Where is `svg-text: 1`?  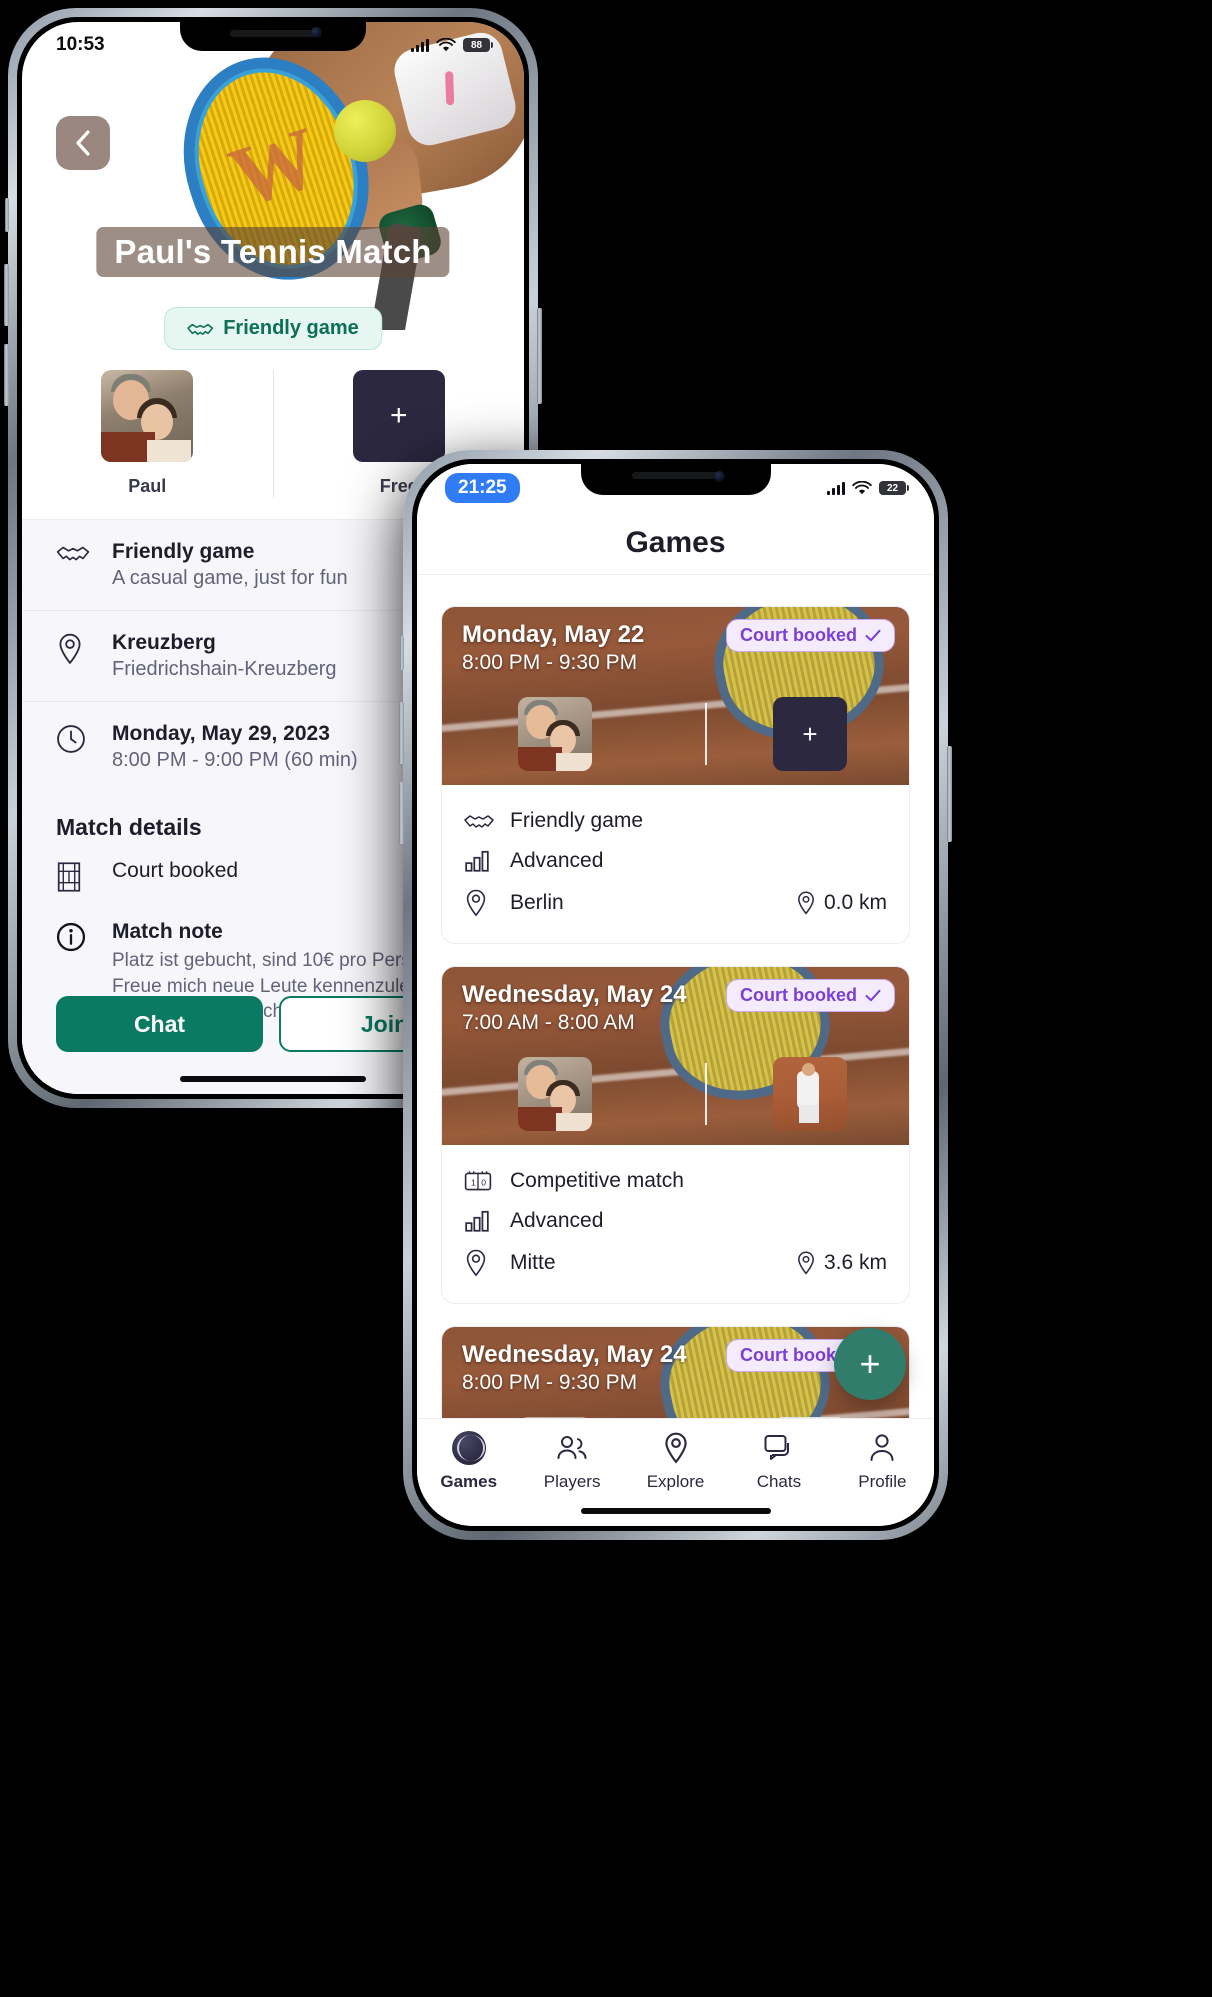
svg-text: 1 is located at coordinates (473, 1182).